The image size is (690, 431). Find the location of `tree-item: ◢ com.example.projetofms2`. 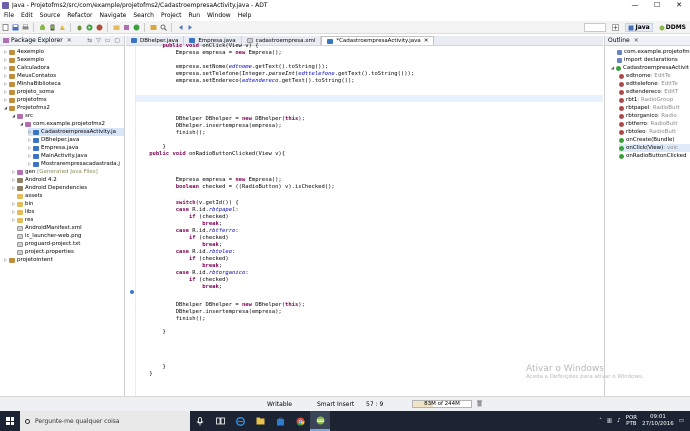

tree-item: ◢ com.example.projetofms2 is located at coordinates (62, 124).